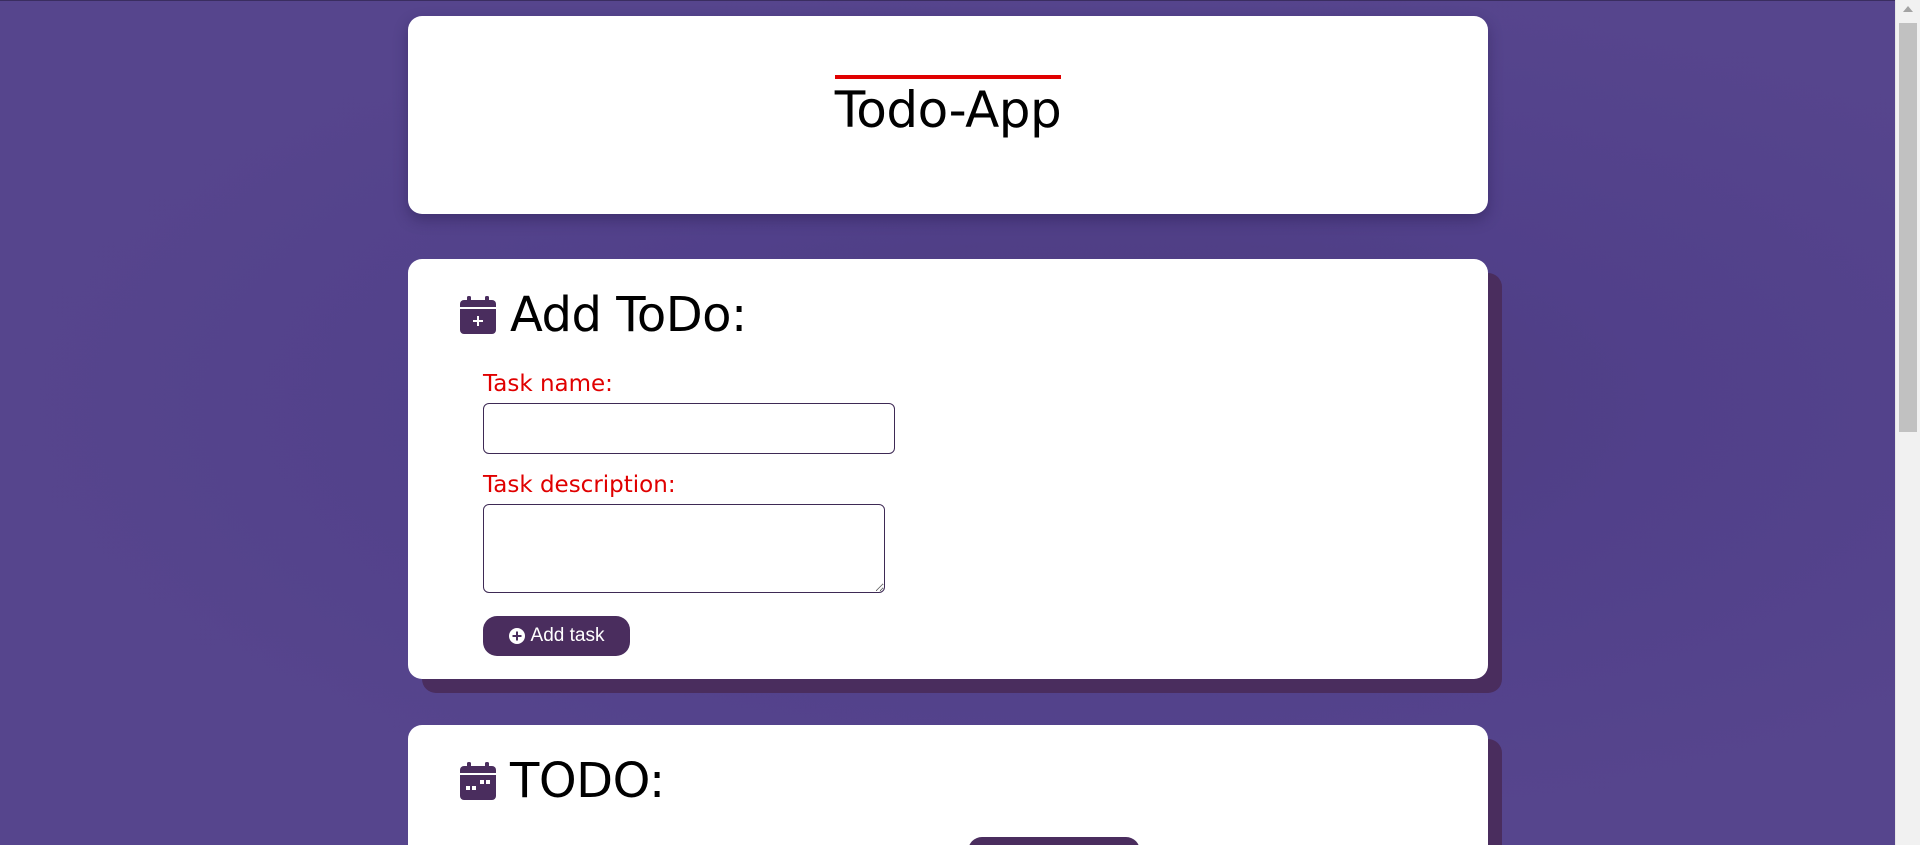 The height and width of the screenshot is (845, 1920). Describe the element at coordinates (948, 785) in the screenshot. I see `todo-list-card: TODO:` at that location.